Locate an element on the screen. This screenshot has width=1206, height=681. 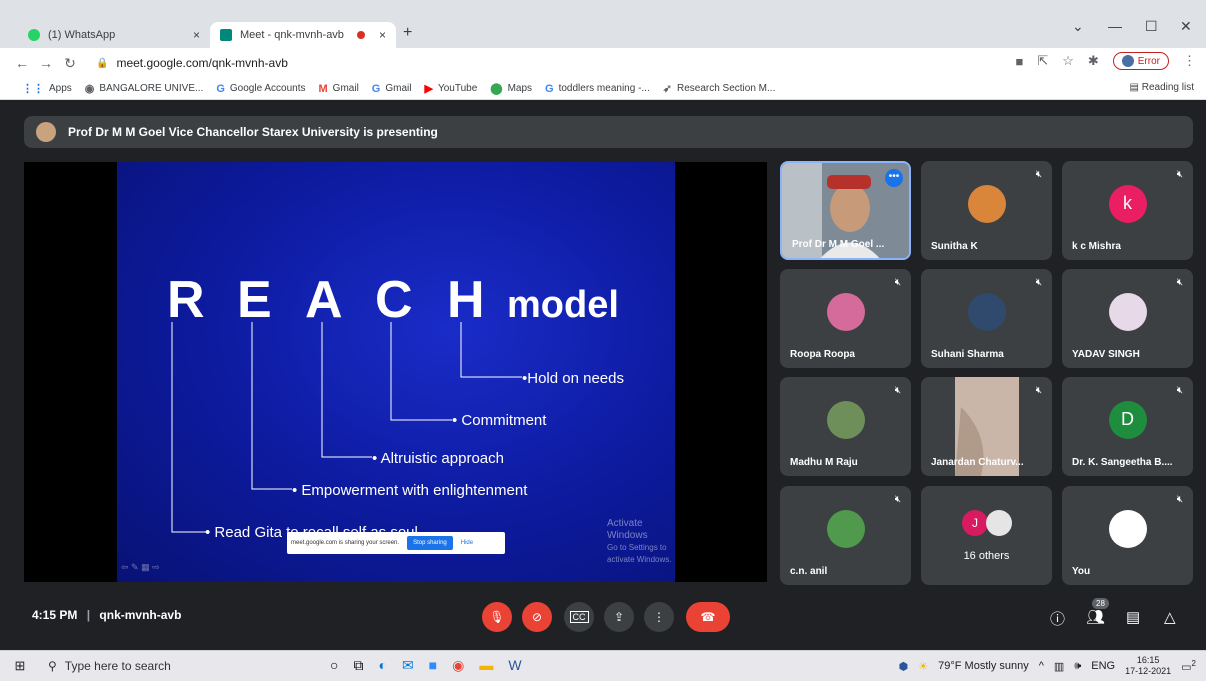
zoom-icon: ■ is located at coordinates (433, 665).